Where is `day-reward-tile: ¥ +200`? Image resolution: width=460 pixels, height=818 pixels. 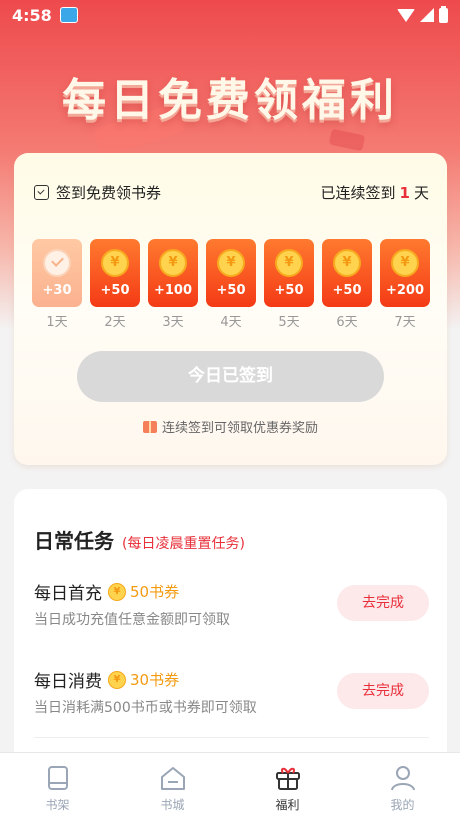
day-reward-tile: ¥ +200 is located at coordinates (405, 273).